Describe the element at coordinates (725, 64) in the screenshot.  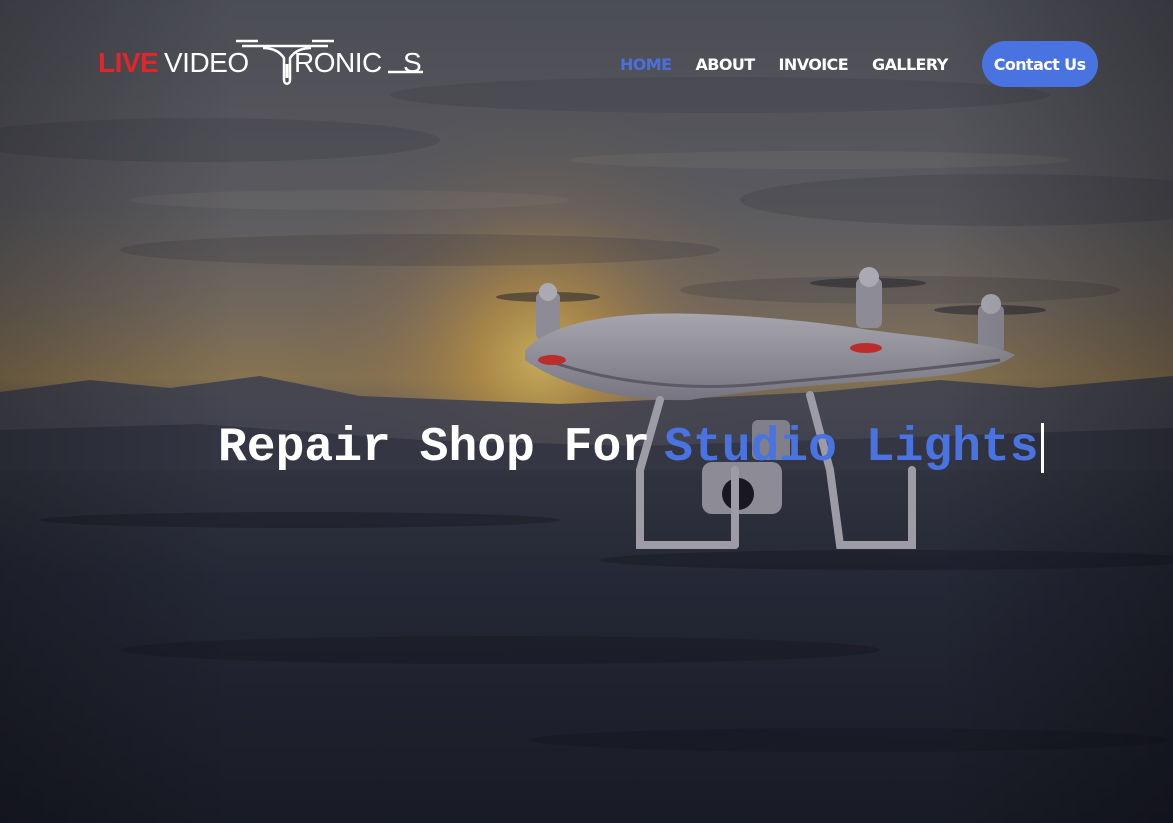
I see `nav-link-about: ABOUT` at that location.